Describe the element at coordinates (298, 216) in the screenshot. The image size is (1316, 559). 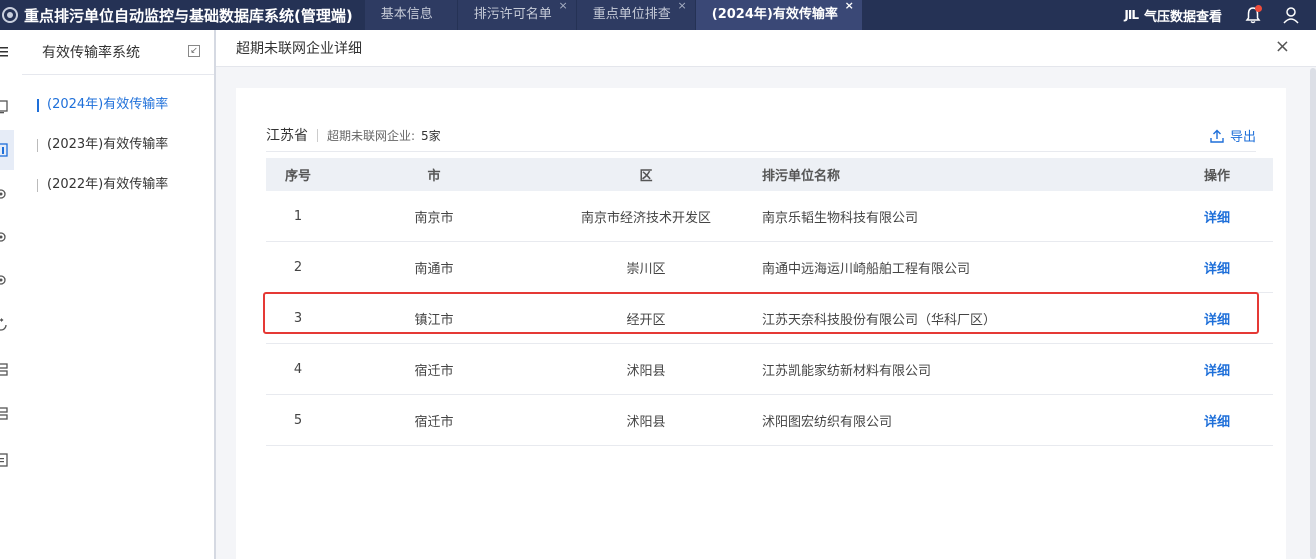
I see `cell-index: 1` at that location.